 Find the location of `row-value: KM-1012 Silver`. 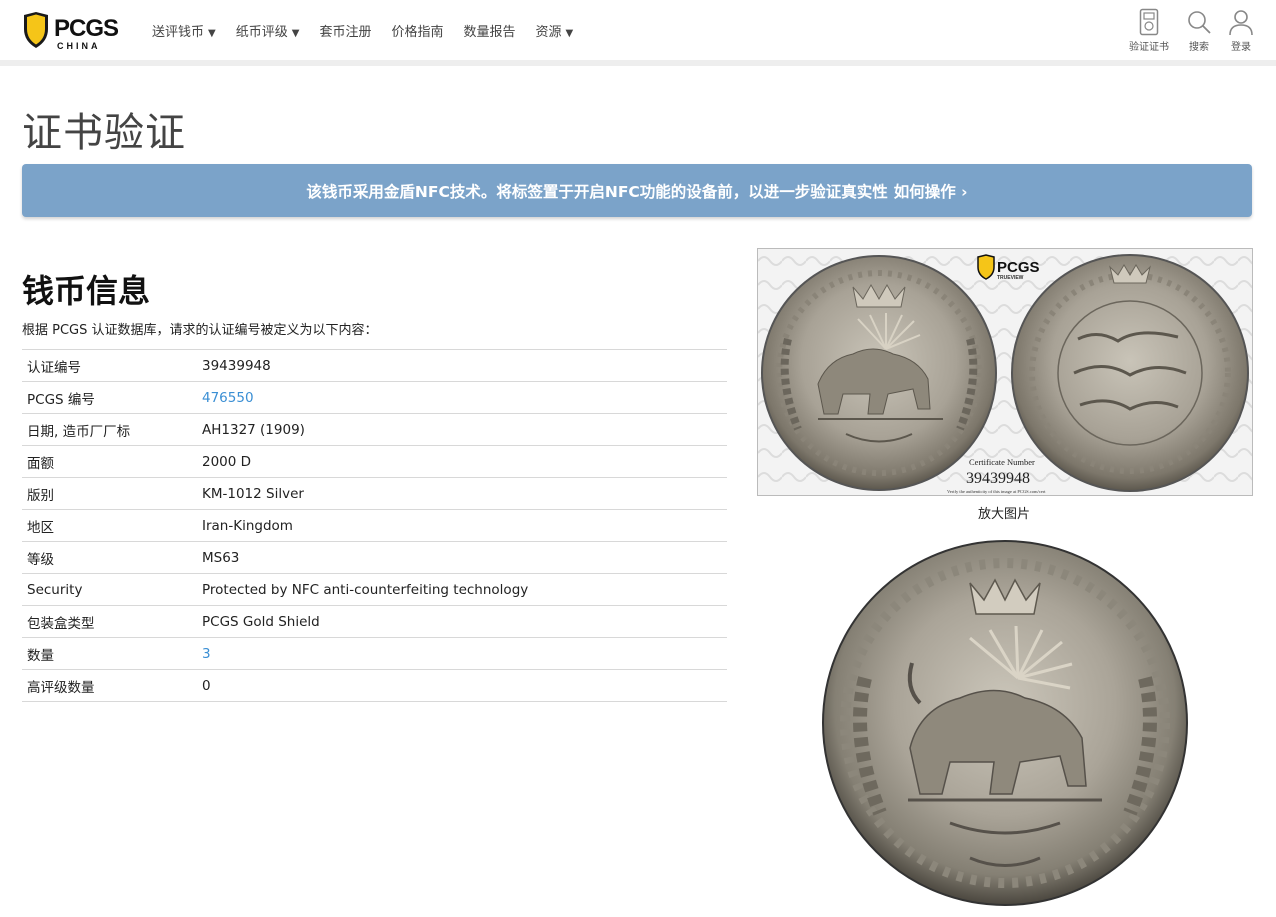

row-value: KM-1012 Silver is located at coordinates (253, 493).